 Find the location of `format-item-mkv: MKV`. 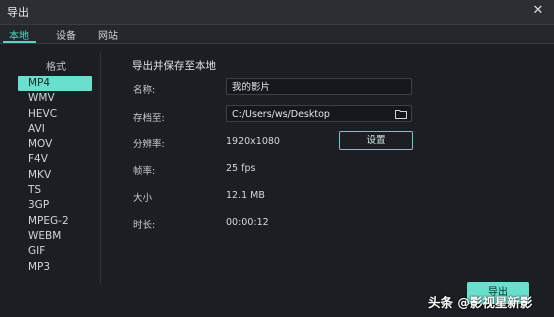

format-item-mkv: MKV is located at coordinates (55, 175).